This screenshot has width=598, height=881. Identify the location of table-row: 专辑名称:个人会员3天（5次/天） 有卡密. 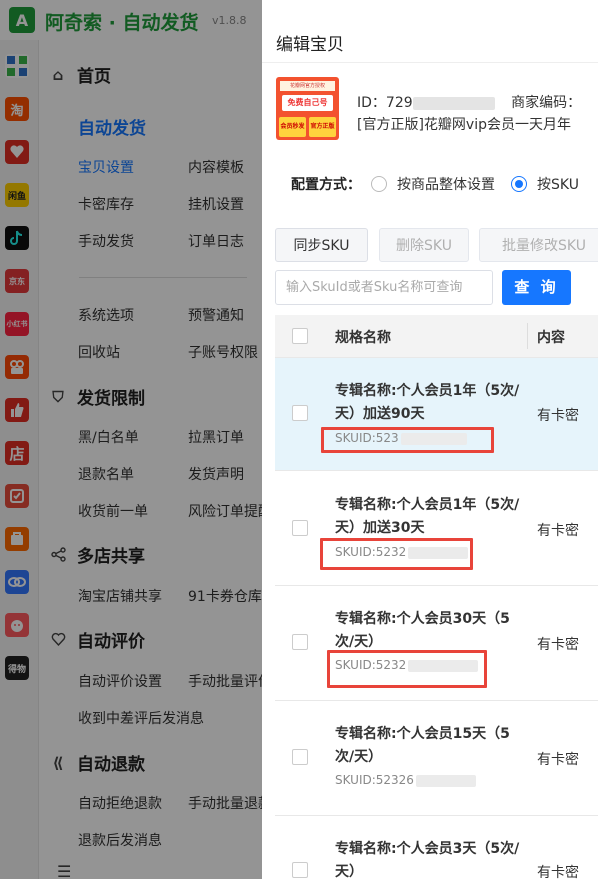
(436, 847).